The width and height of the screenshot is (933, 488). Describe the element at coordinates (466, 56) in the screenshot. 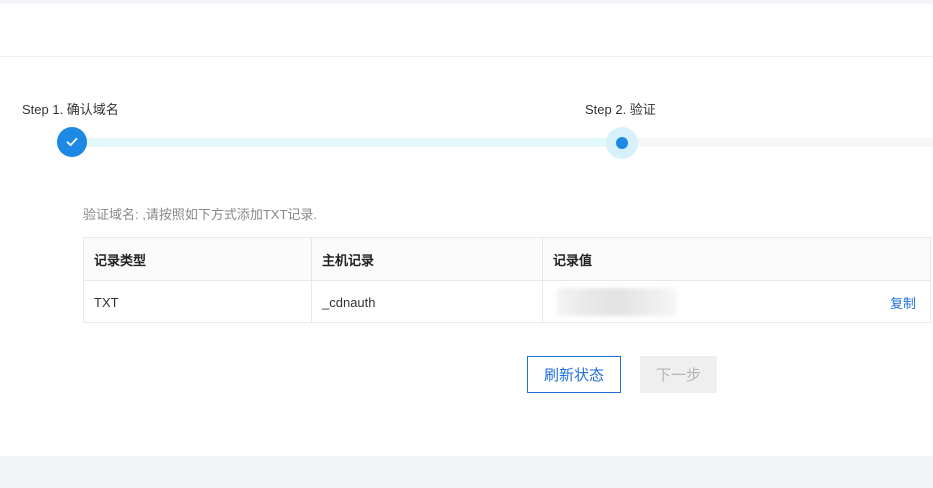

I see `header-divider` at that location.